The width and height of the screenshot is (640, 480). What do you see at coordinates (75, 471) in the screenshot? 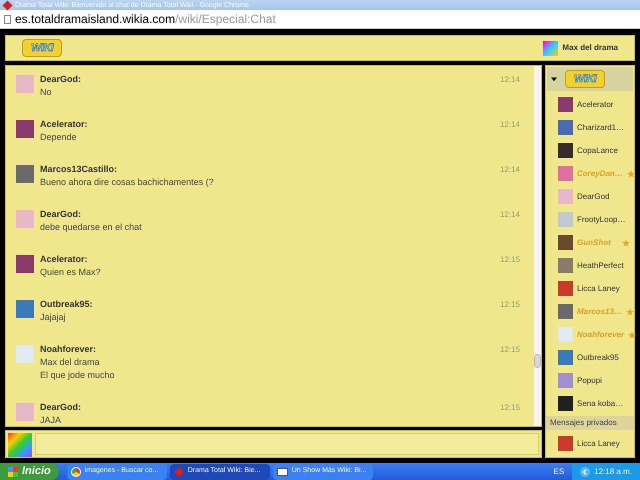
I see `browser-icon` at bounding box center [75, 471].